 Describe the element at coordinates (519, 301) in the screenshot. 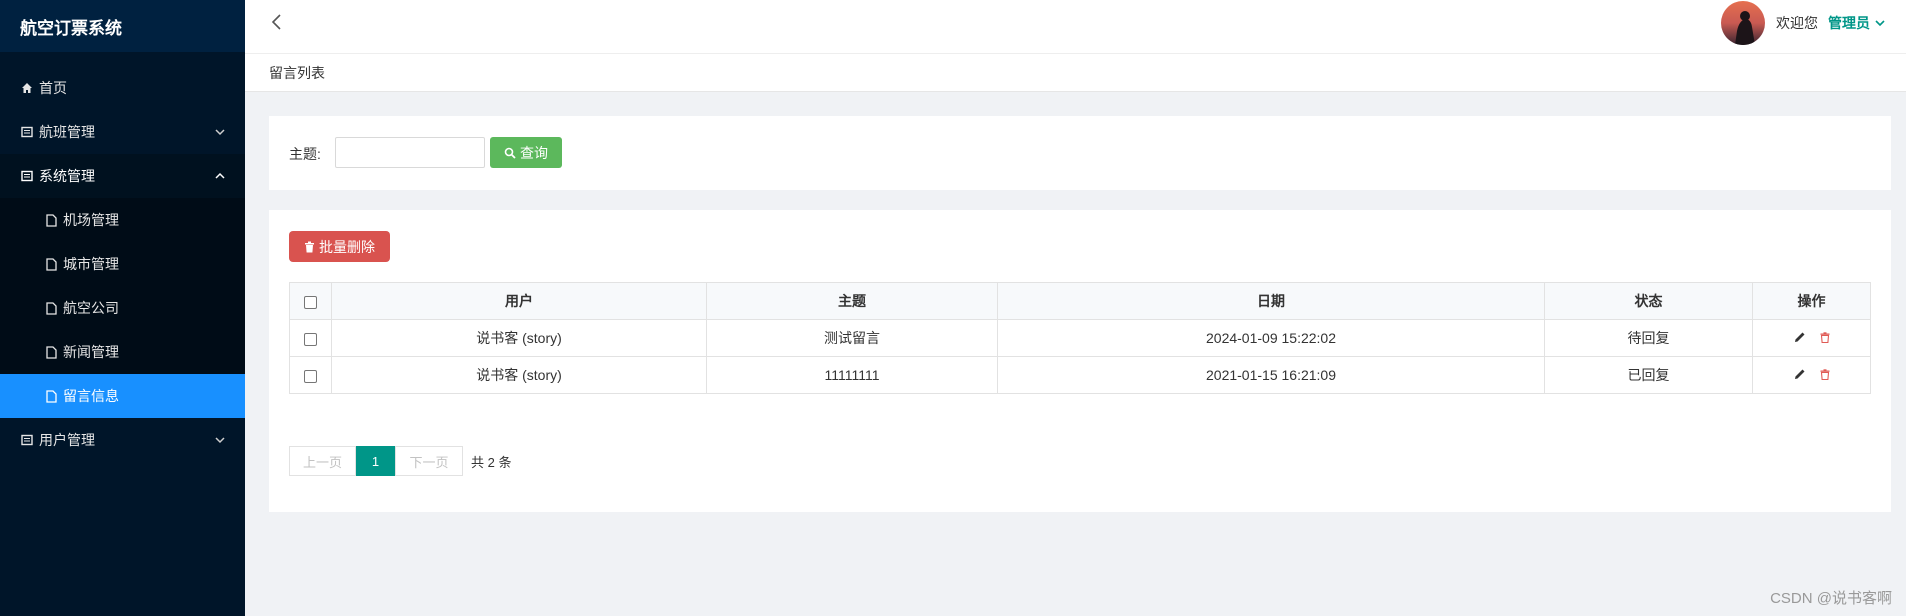

I see `column-header: 用户` at that location.